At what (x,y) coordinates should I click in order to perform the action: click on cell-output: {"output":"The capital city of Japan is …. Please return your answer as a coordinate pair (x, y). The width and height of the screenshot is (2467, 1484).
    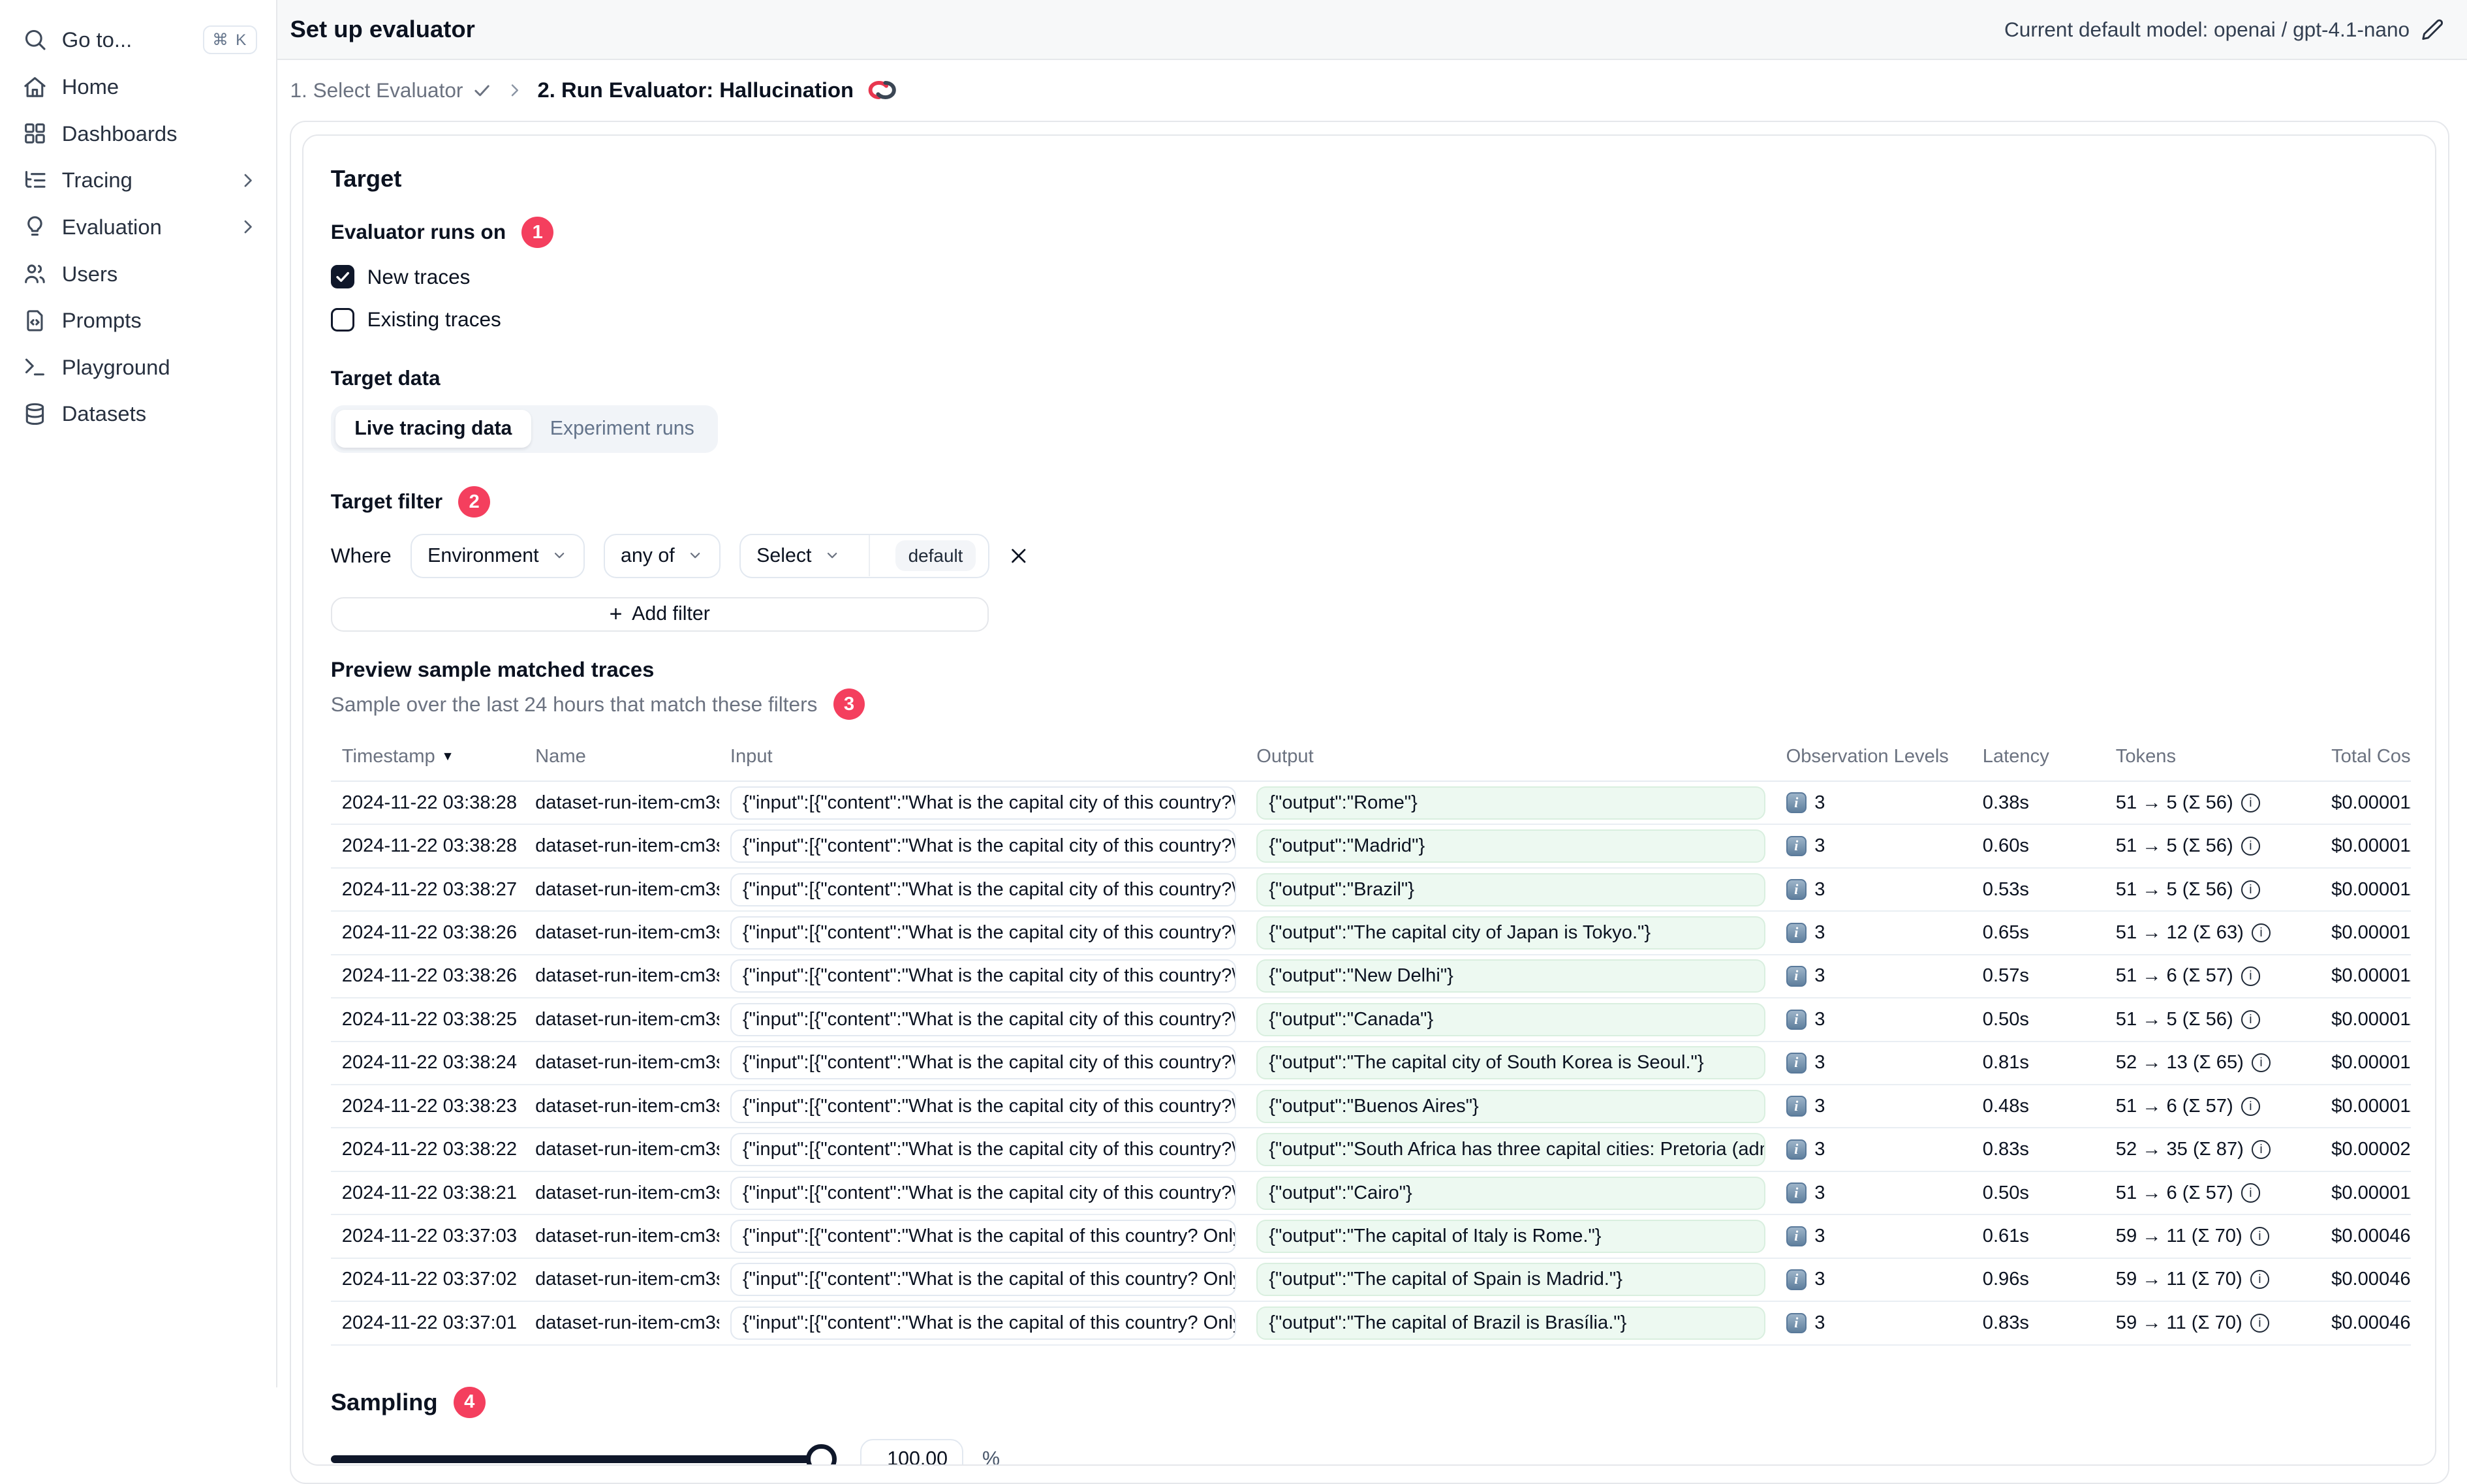
    Looking at the image, I should click on (1511, 933).